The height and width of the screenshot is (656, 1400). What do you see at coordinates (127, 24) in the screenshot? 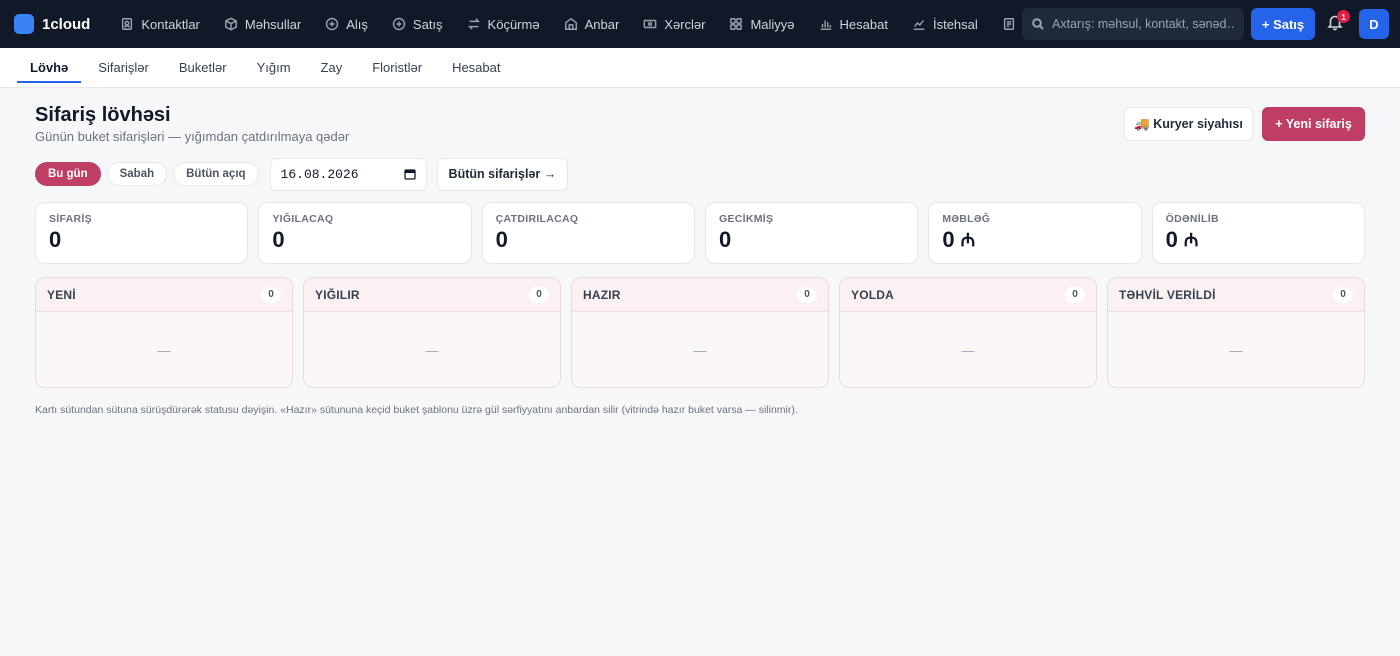
I see `contacts-icon` at bounding box center [127, 24].